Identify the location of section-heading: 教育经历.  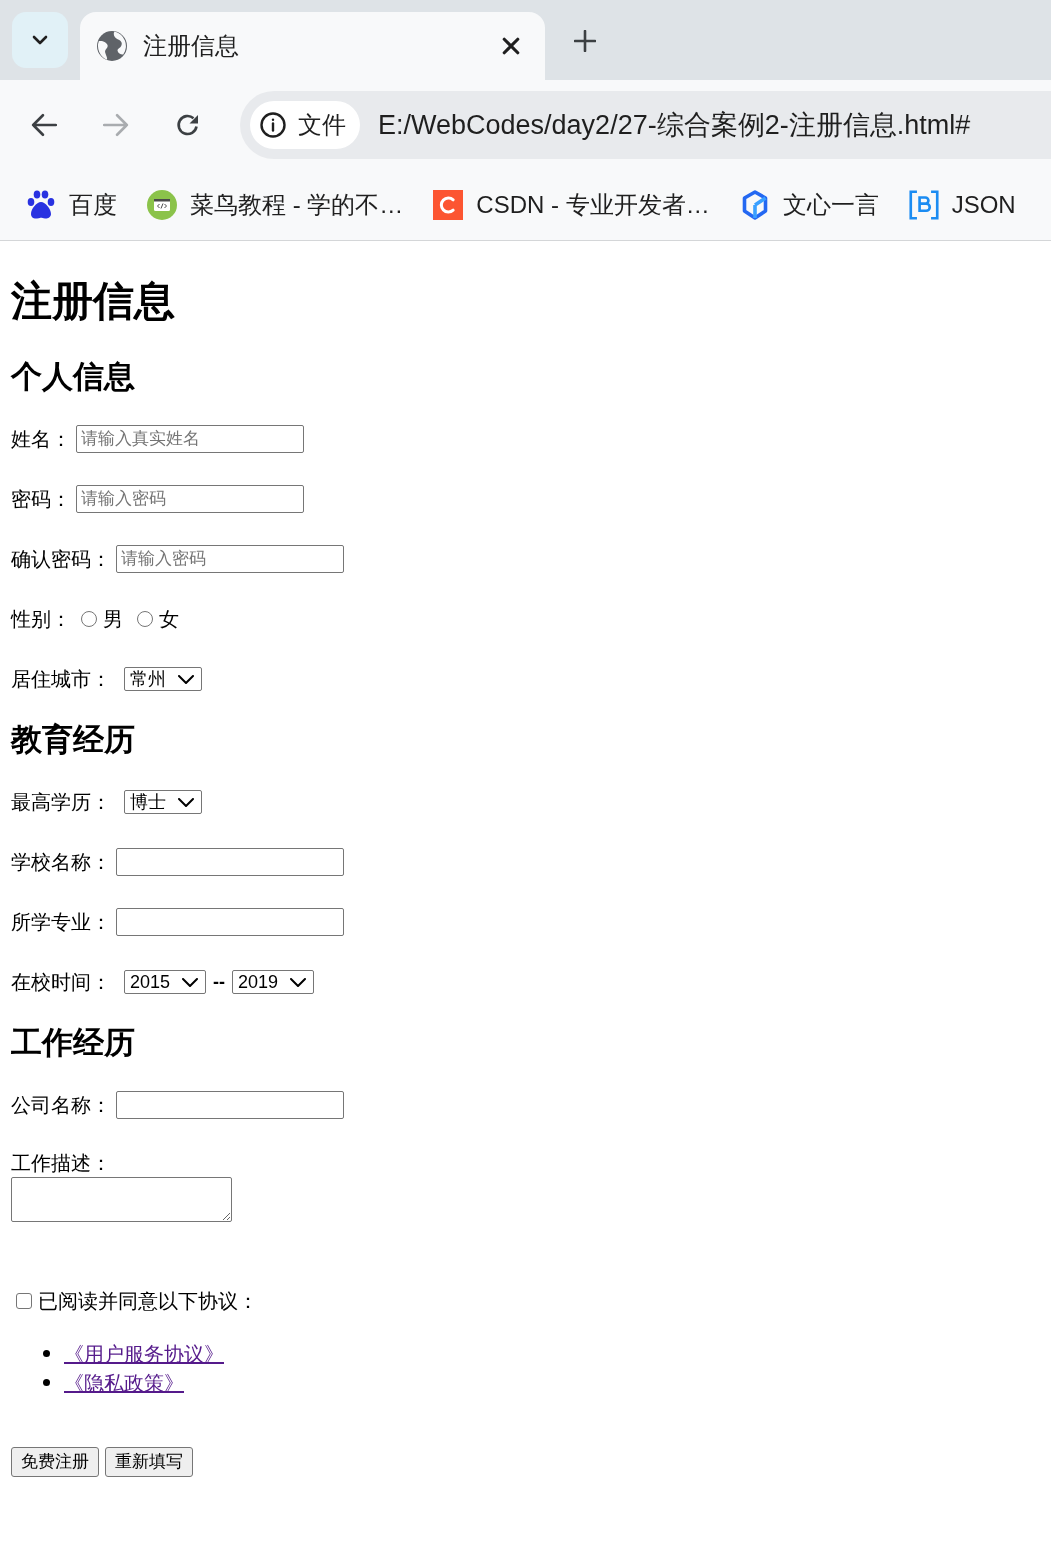
(73, 740).